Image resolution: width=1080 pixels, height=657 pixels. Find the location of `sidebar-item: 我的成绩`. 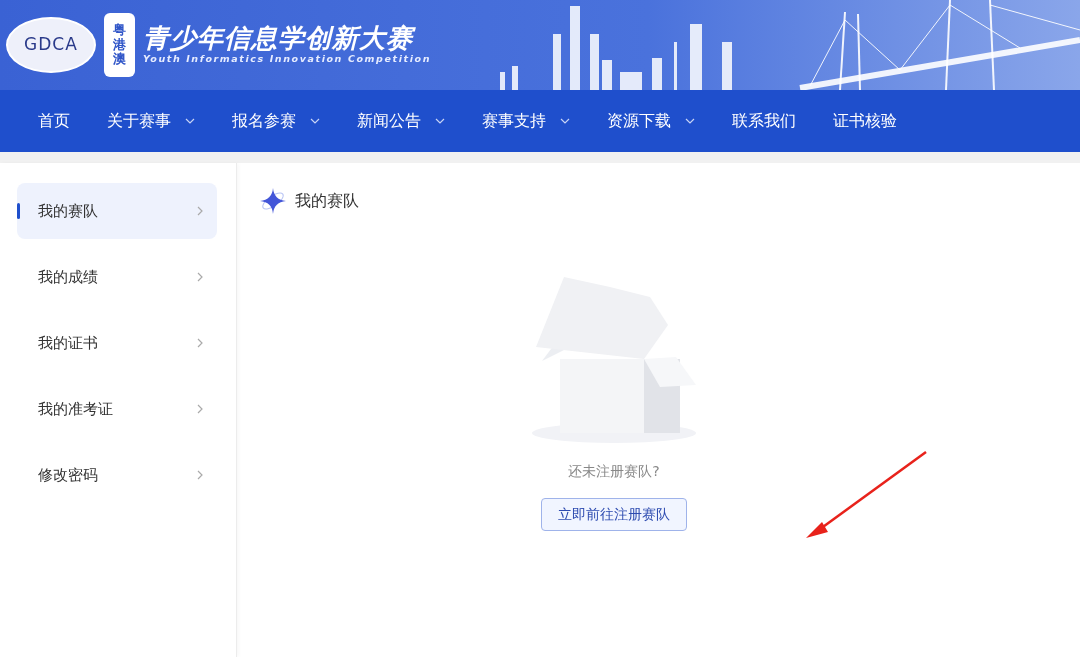

sidebar-item: 我的成绩 is located at coordinates (117, 277).